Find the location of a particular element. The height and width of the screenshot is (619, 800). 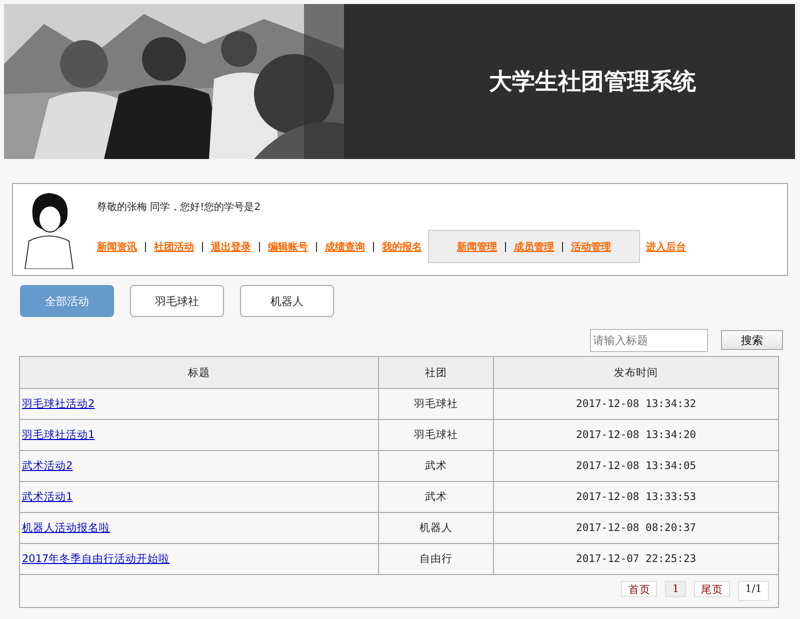

greeting-text: 尊敬的张梅 同学，您好!您的学号是2 is located at coordinates (179, 207).